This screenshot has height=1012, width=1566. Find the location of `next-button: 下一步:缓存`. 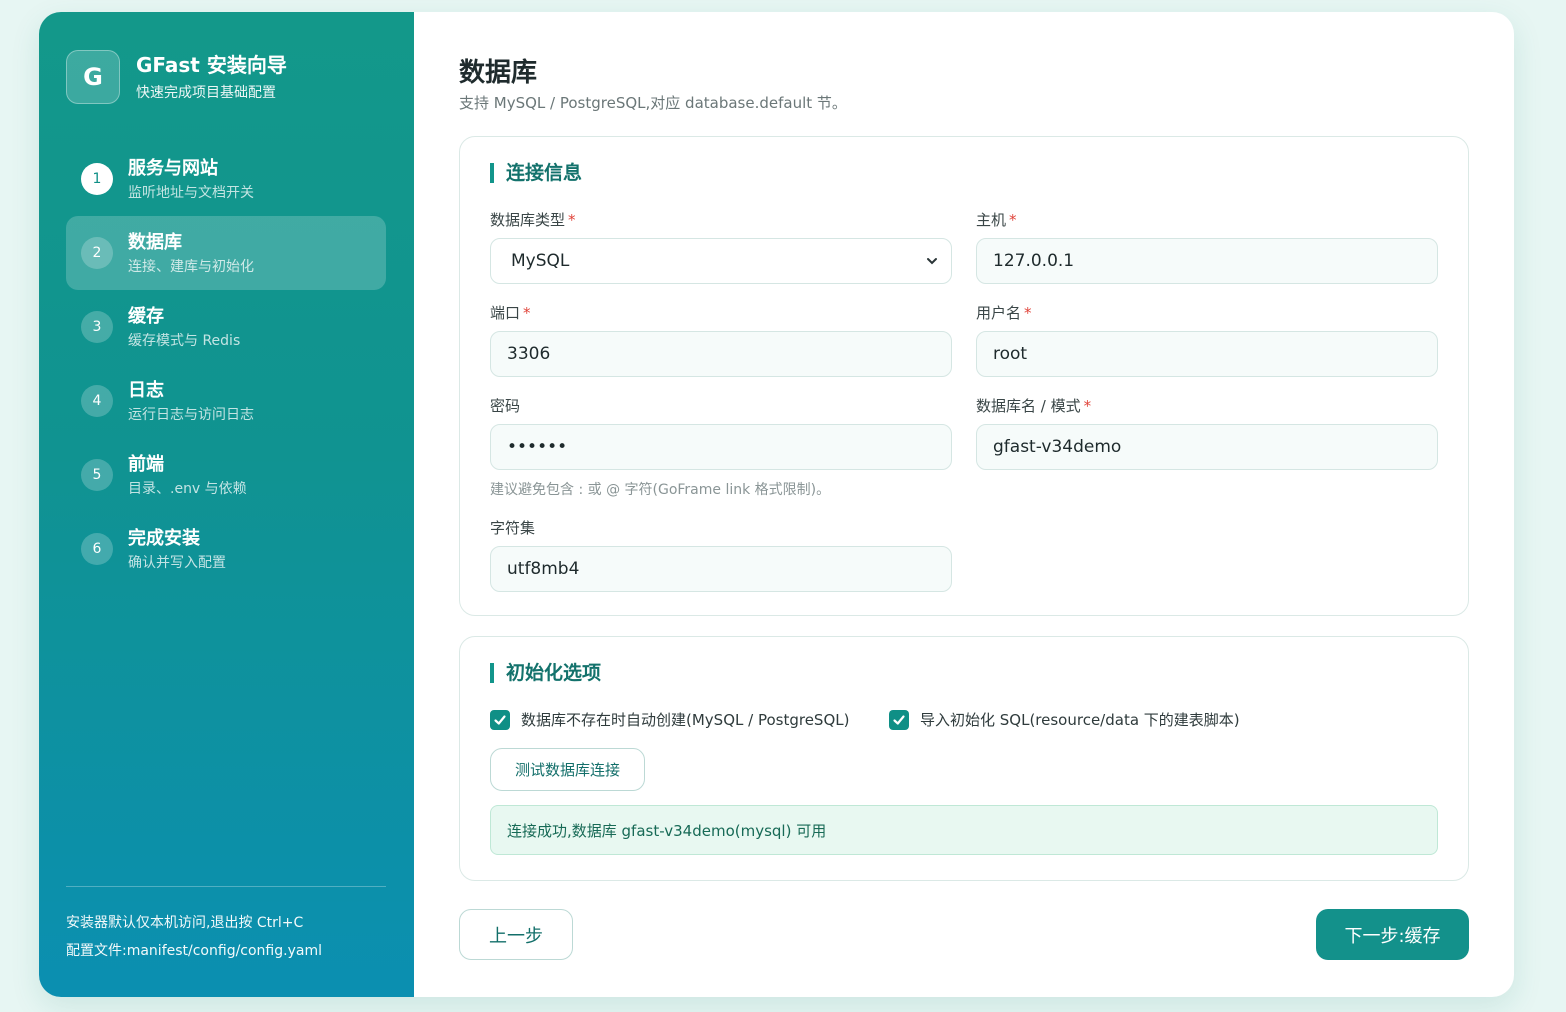

next-button: 下一步:缓存 is located at coordinates (1392, 934).